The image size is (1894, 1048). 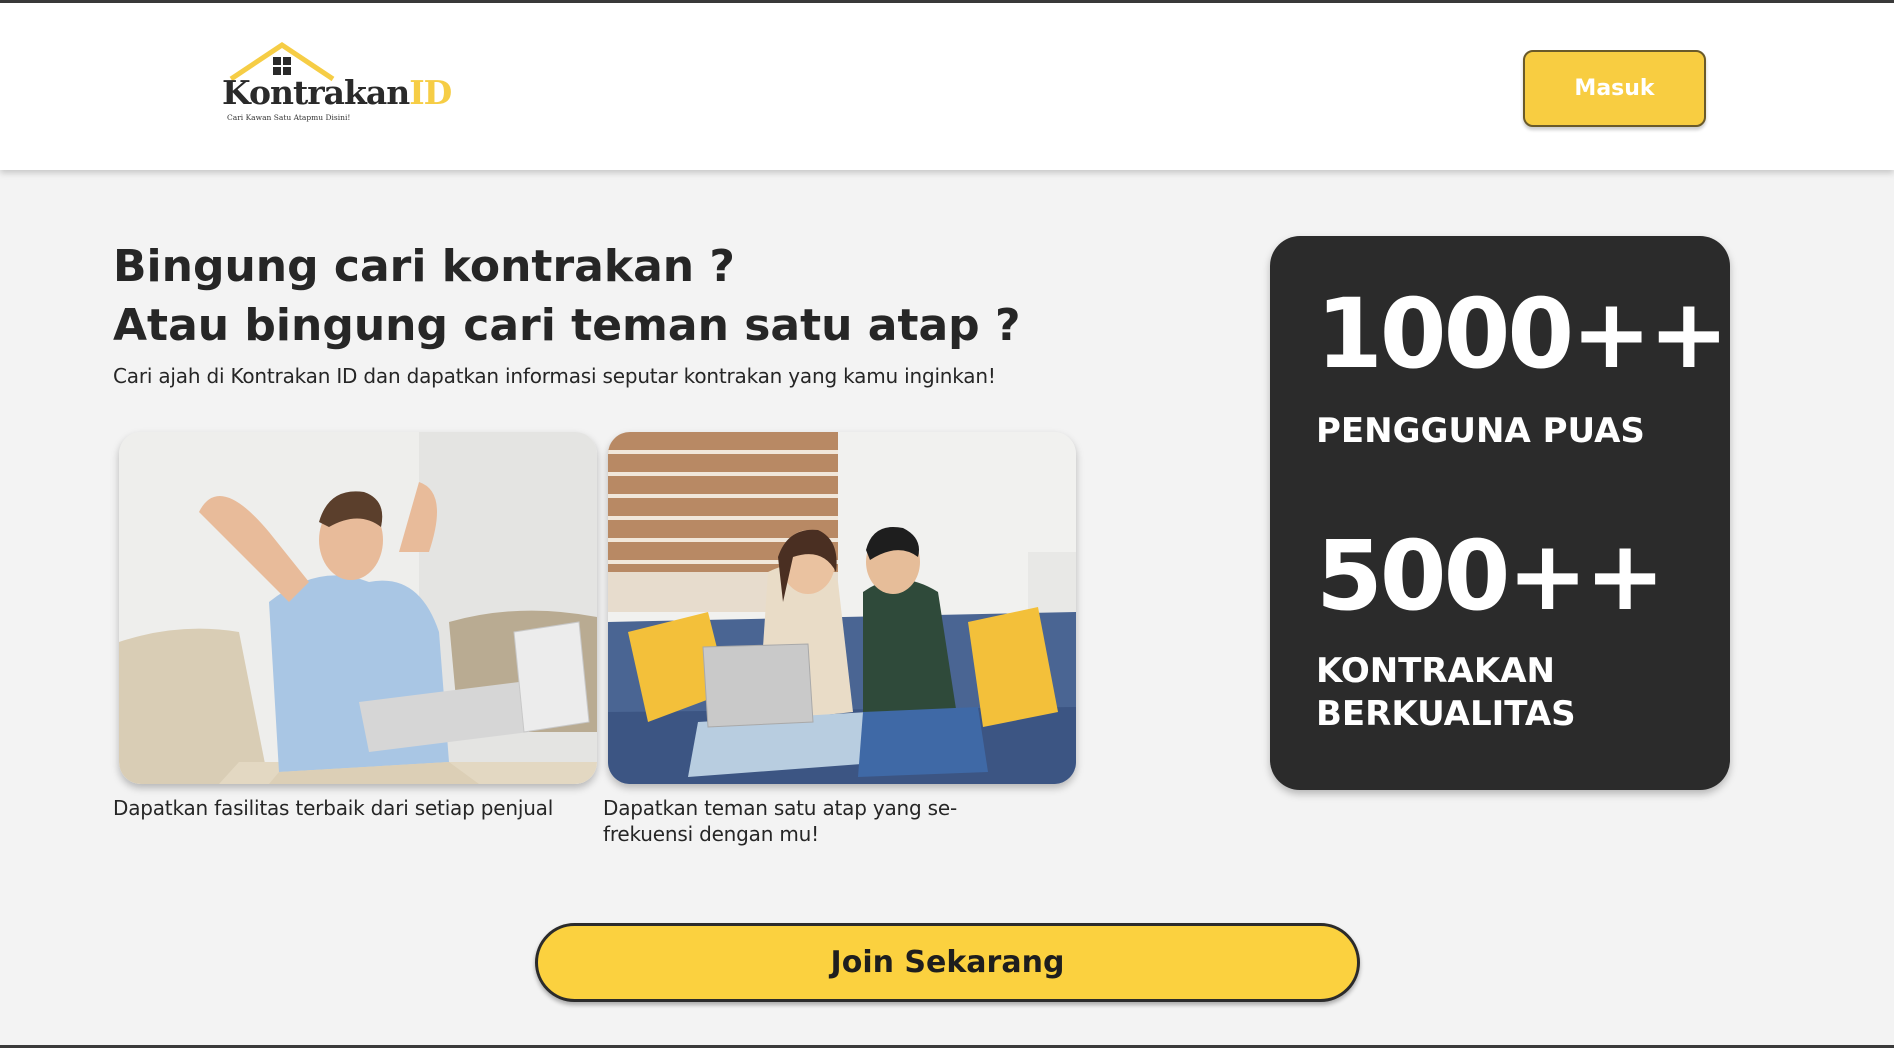 I want to click on stat-listings-value: 500++, so click(x=1490, y=576).